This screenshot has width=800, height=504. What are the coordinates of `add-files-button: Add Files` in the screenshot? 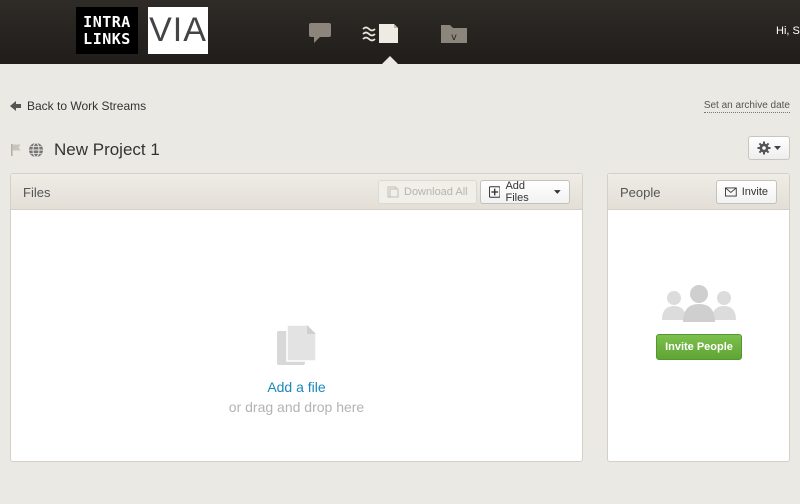 It's located at (525, 192).